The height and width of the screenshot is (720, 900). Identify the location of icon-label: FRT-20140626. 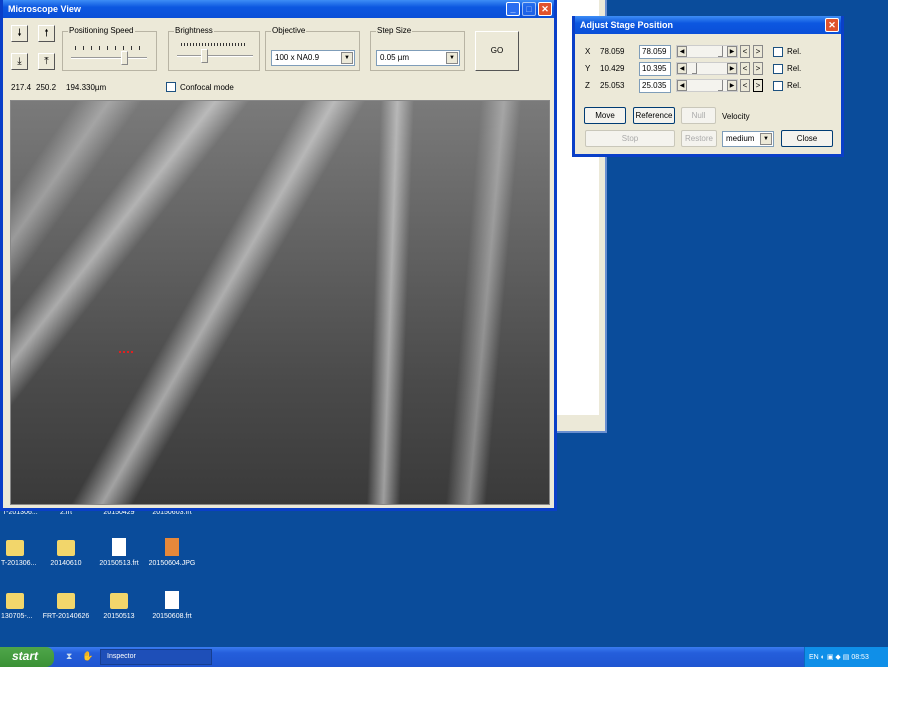
(66, 616).